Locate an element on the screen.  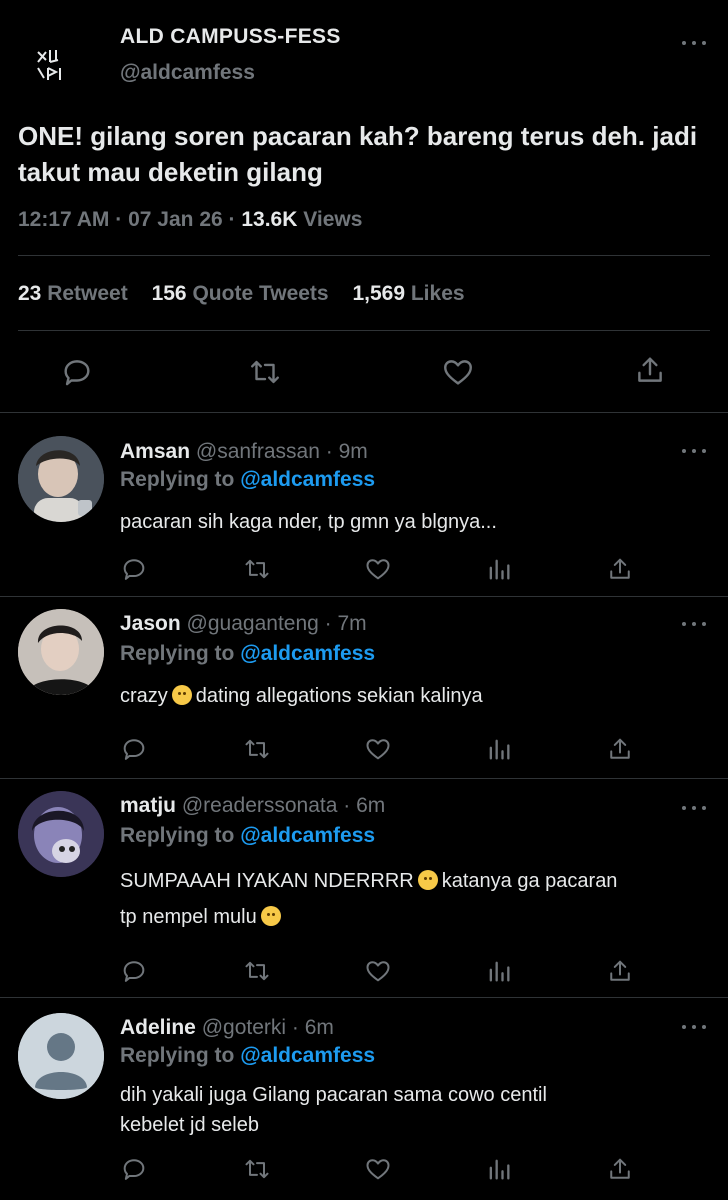
reply-author-name: Jason is located at coordinates (150, 623).